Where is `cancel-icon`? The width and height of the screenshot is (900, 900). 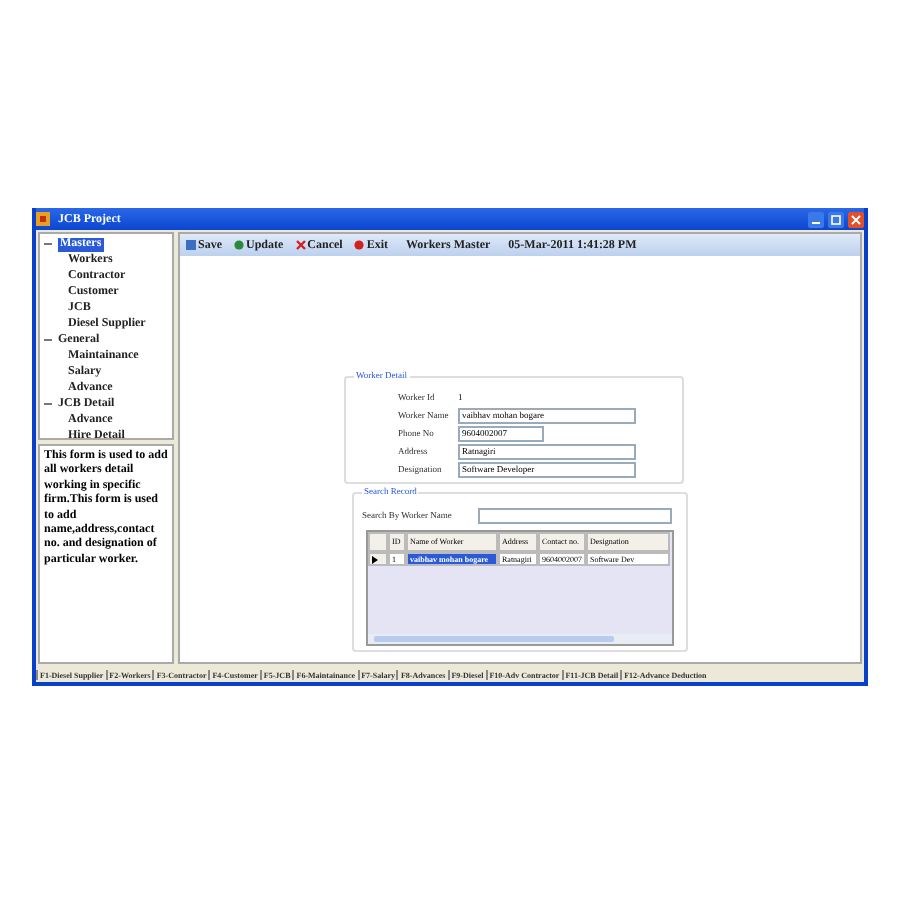
cancel-icon is located at coordinates (300, 245).